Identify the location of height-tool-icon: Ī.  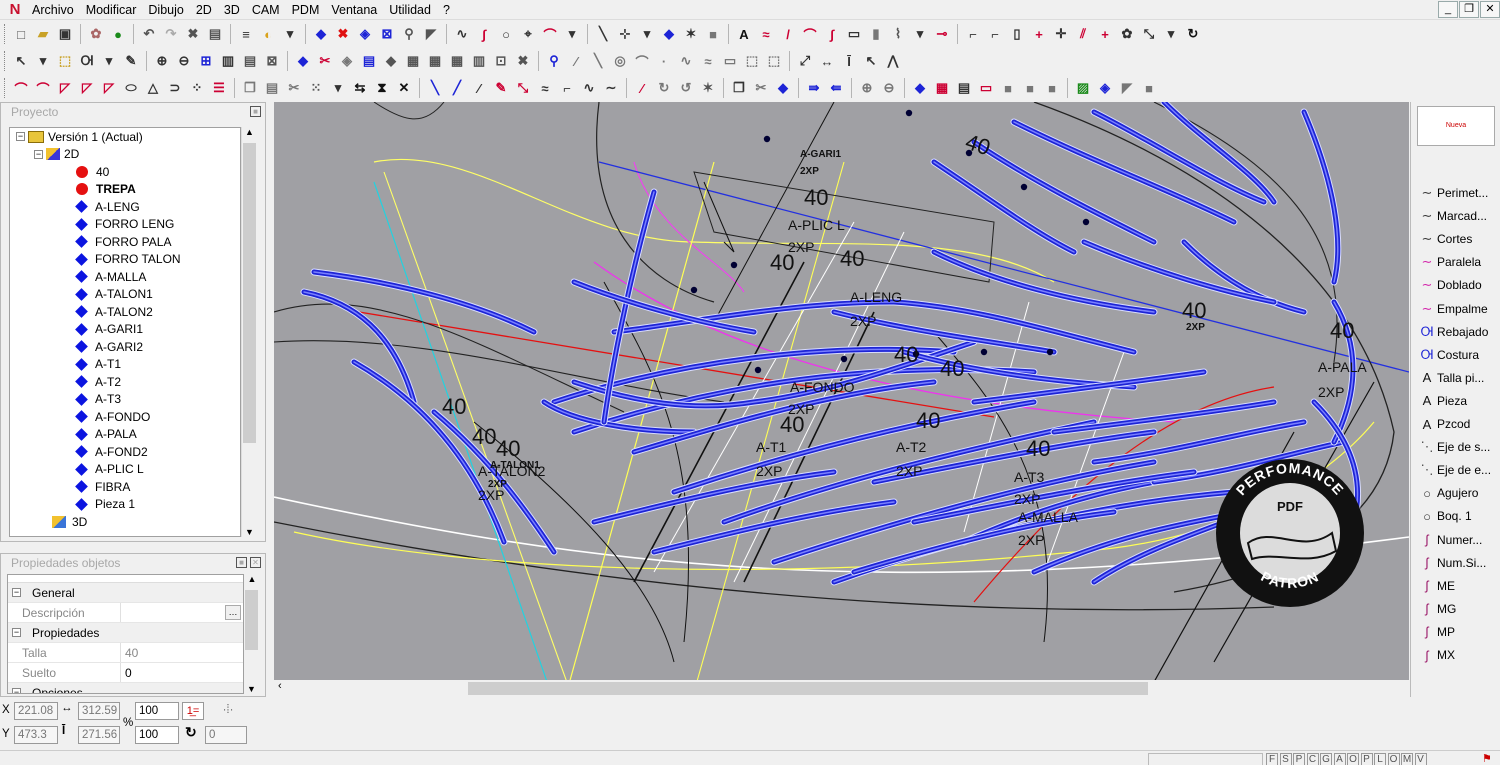
(849, 61).